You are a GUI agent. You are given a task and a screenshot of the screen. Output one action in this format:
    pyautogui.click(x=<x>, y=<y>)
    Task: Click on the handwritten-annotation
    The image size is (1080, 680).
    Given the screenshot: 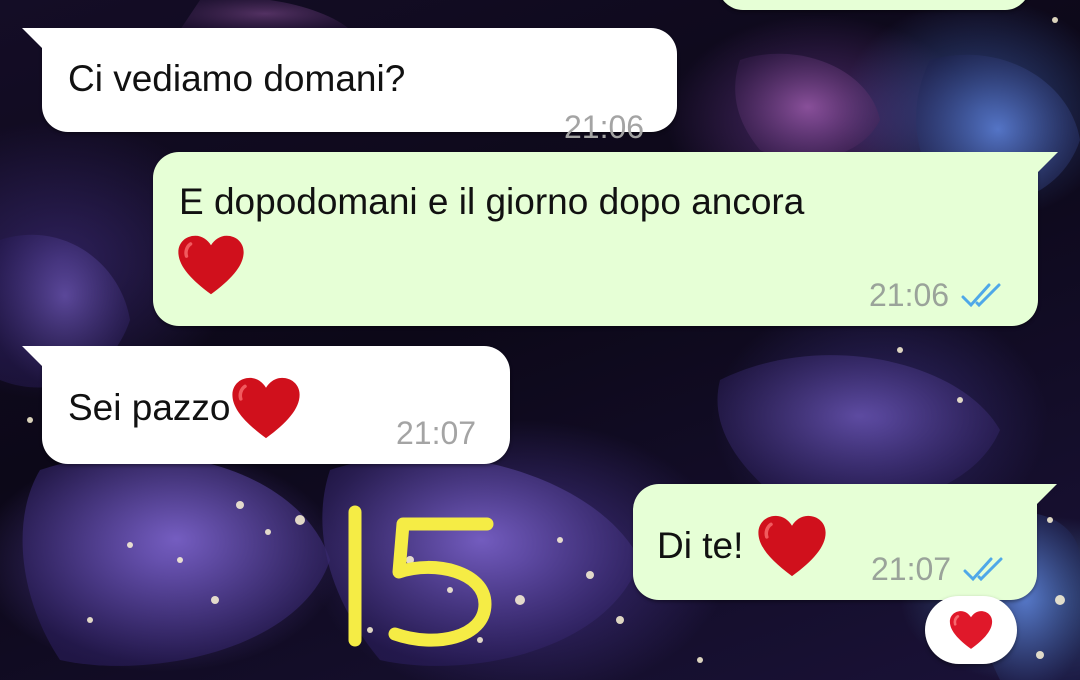 What is the action you would take?
    pyautogui.click(x=415, y=579)
    